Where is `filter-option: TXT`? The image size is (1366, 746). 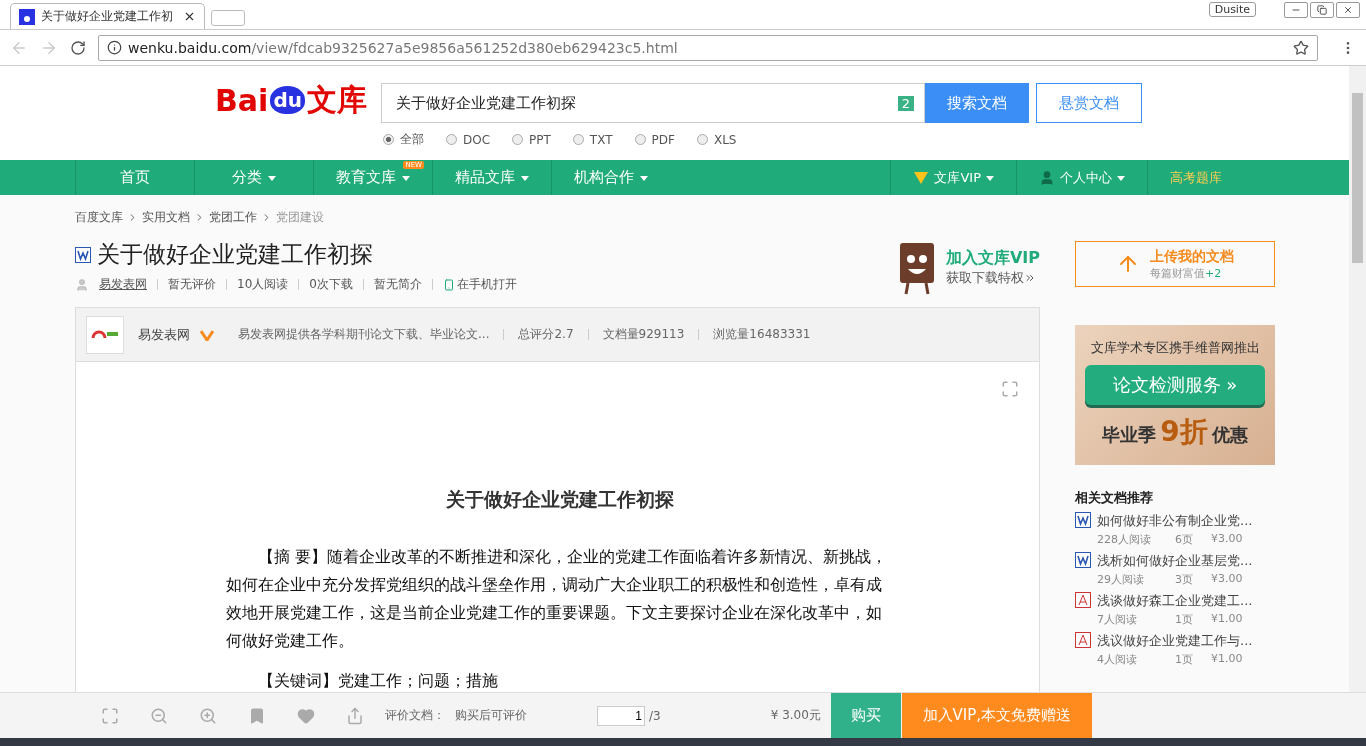 filter-option: TXT is located at coordinates (592, 139).